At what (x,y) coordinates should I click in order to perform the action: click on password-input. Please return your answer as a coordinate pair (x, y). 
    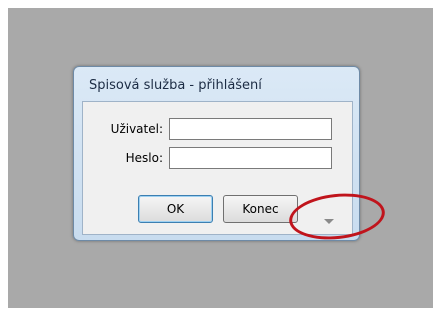
    Looking at the image, I should click on (250, 158).